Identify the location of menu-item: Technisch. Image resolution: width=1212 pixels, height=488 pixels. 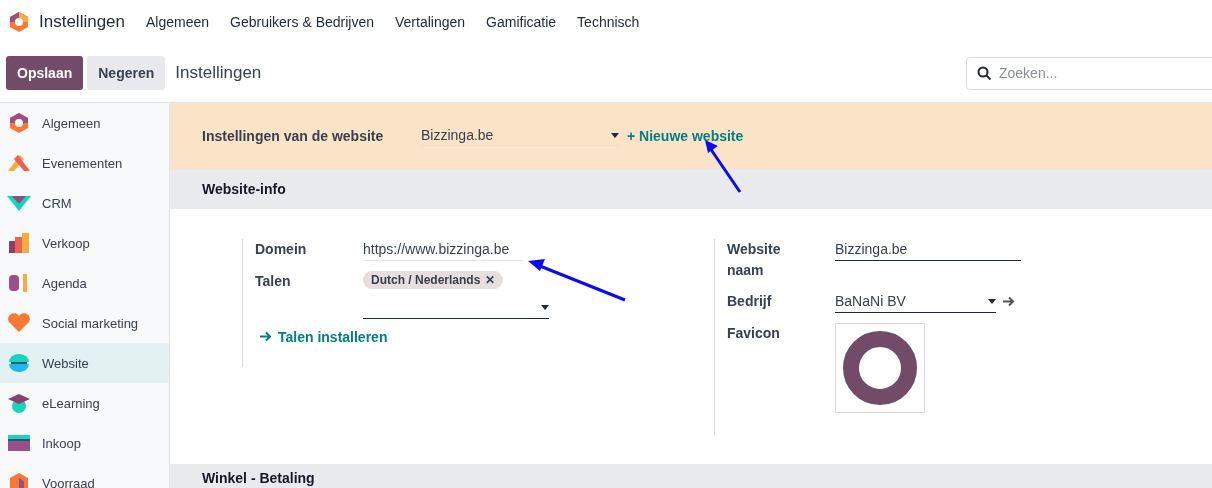
(608, 22).